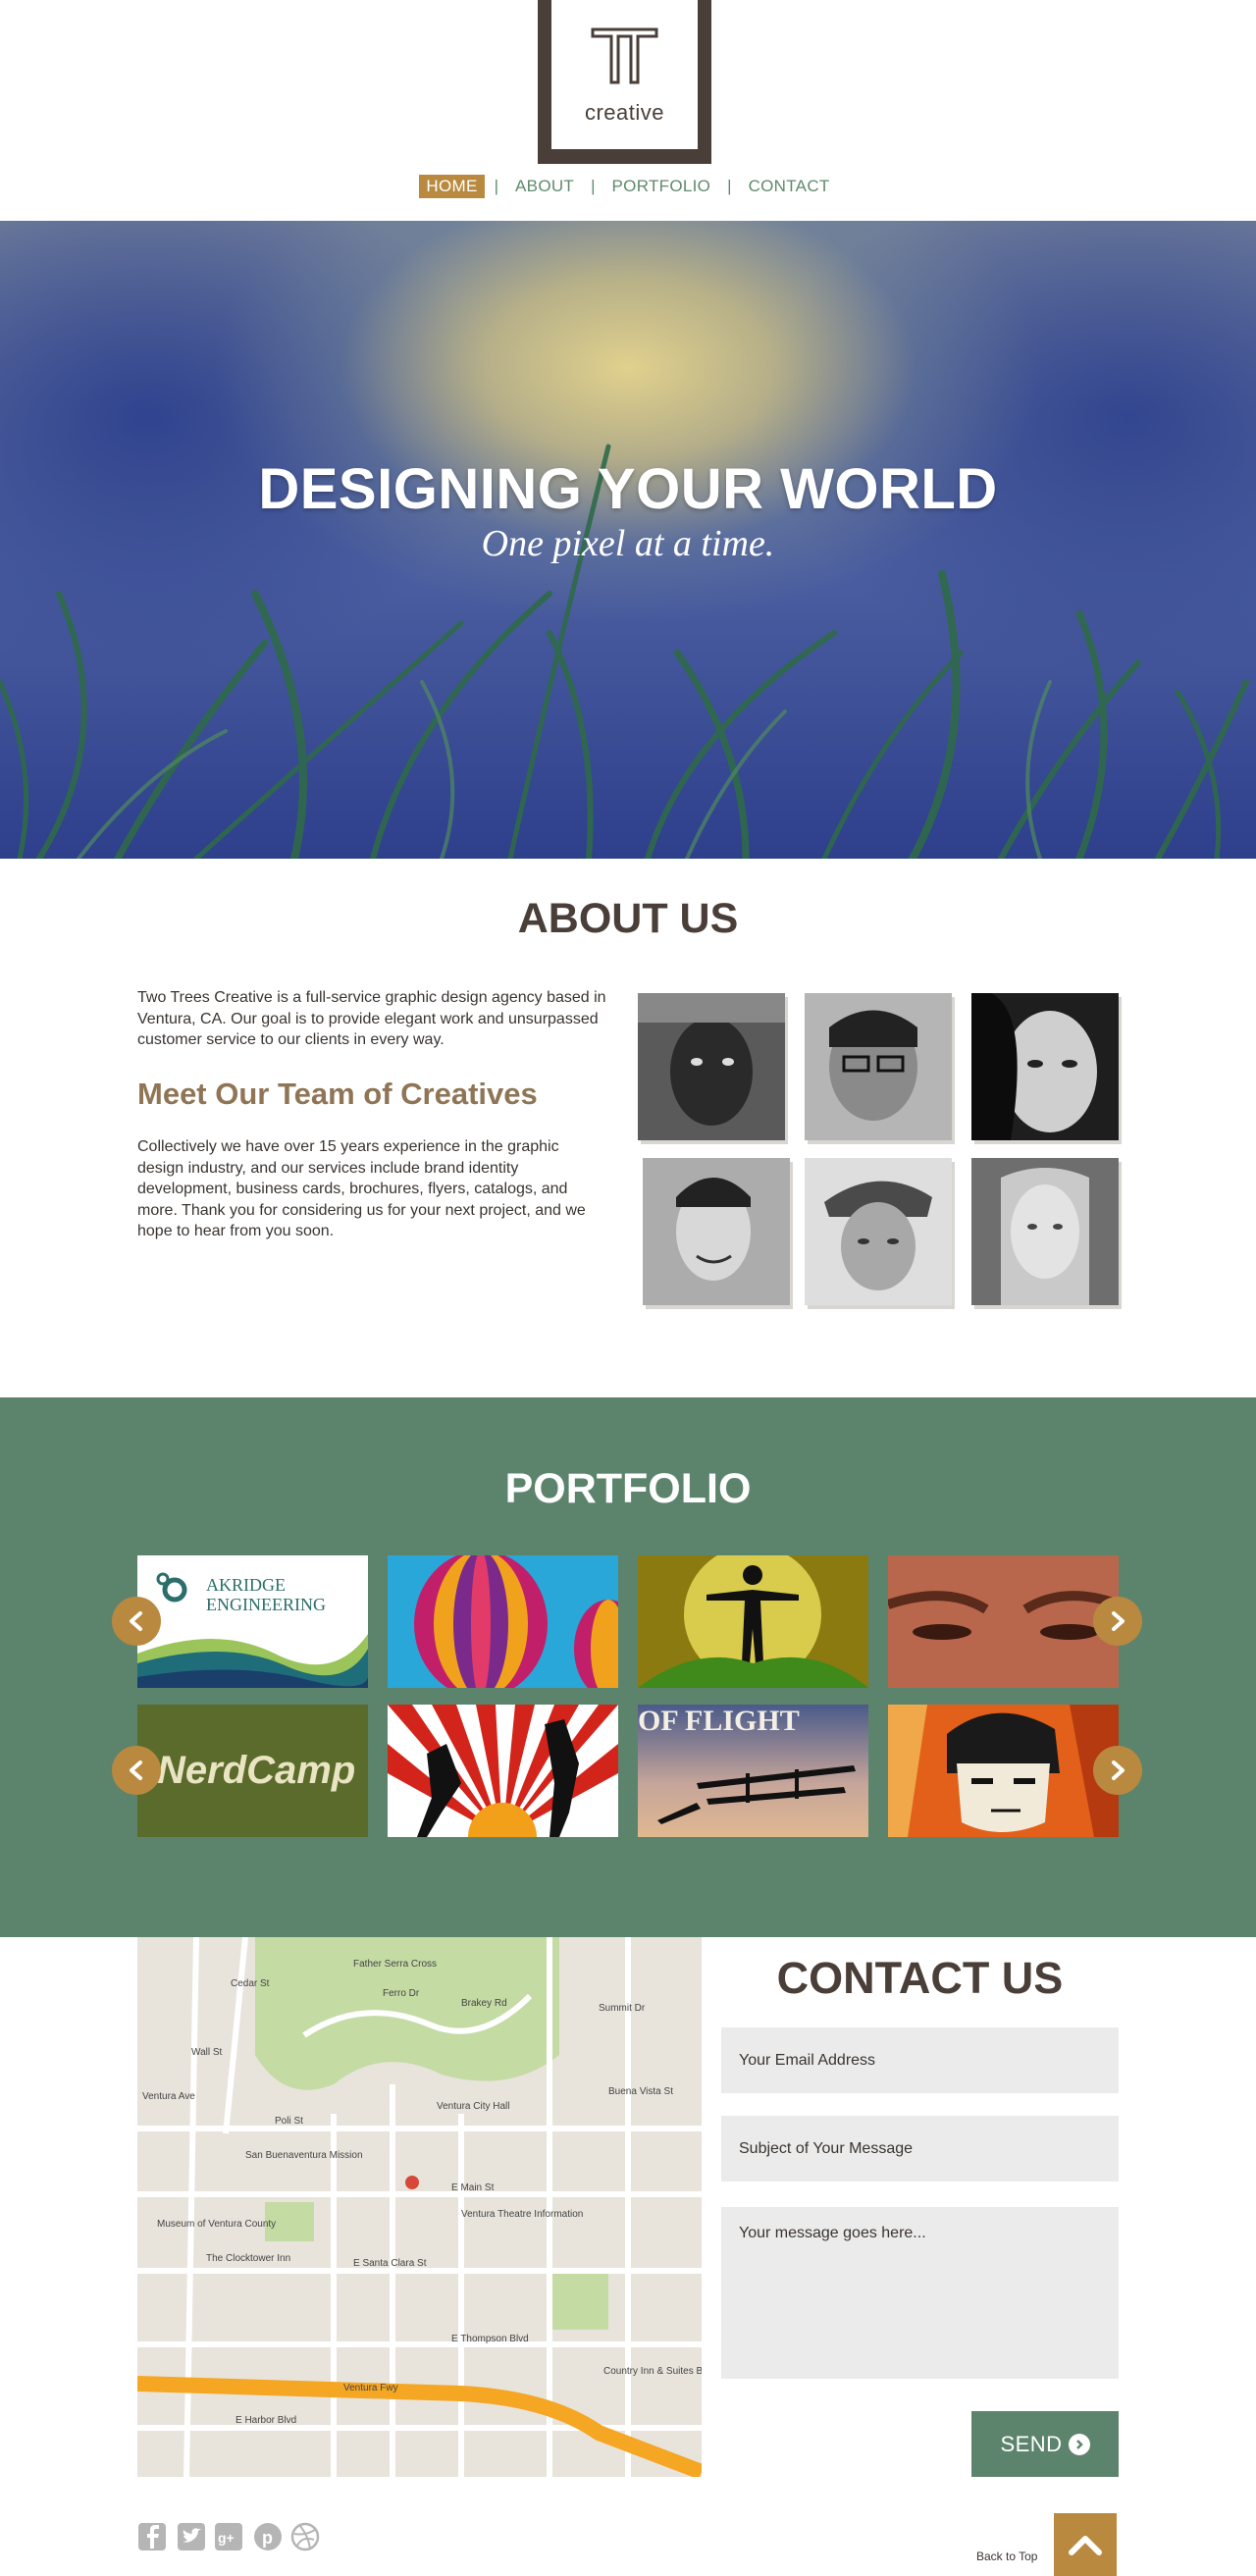 This screenshot has width=1256, height=2576. Describe the element at coordinates (624, 55) in the screenshot. I see `logo-tt-mark` at that location.